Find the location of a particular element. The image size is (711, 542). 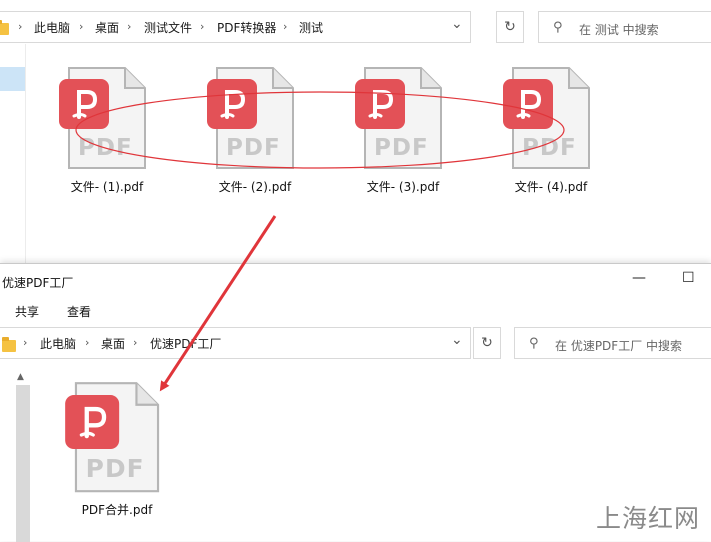

file-name: 文件- (4).pdf is located at coordinates (551, 187).